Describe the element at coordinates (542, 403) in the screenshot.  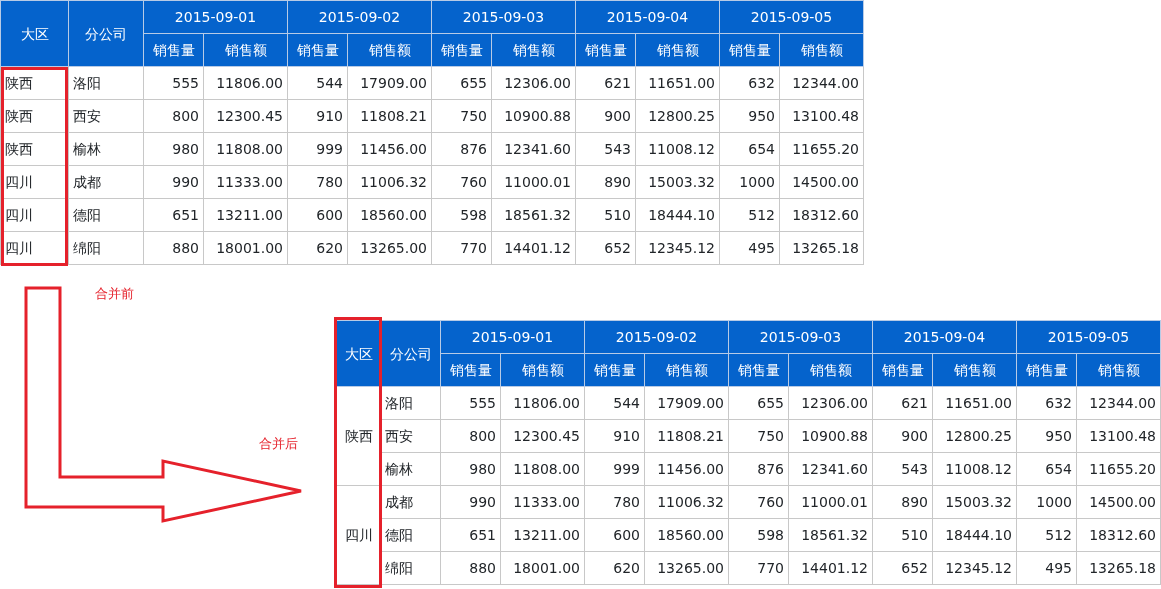
I see `table-cell: 11806.00` at that location.